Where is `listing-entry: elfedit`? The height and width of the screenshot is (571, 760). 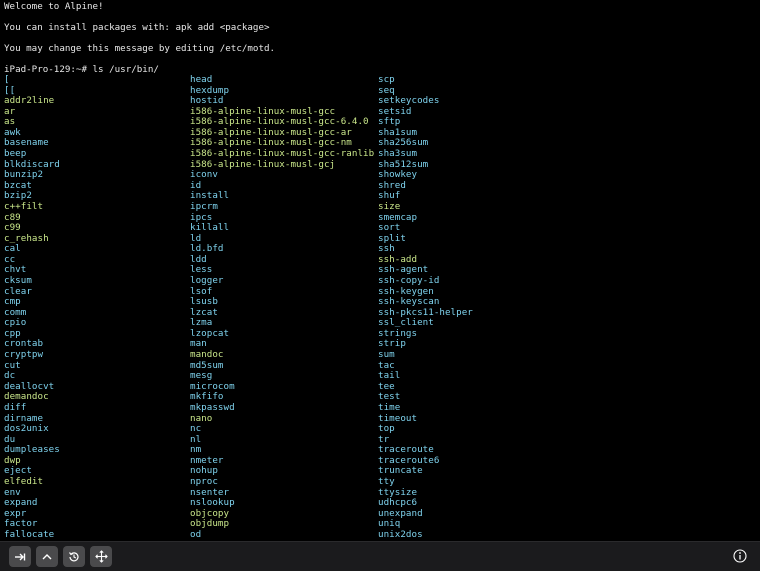 listing-entry: elfedit is located at coordinates (24, 481).